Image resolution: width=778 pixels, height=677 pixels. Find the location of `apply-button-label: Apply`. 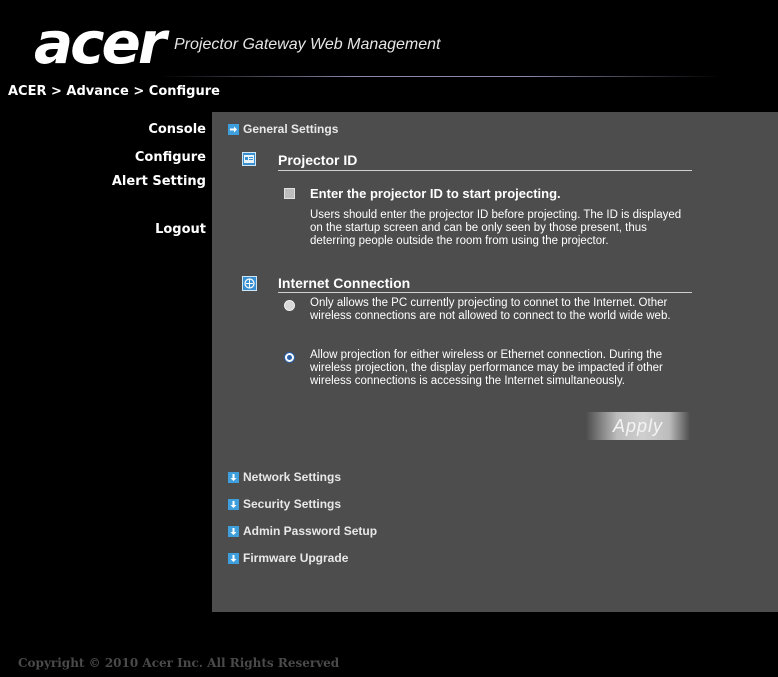

apply-button-label: Apply is located at coordinates (638, 426).